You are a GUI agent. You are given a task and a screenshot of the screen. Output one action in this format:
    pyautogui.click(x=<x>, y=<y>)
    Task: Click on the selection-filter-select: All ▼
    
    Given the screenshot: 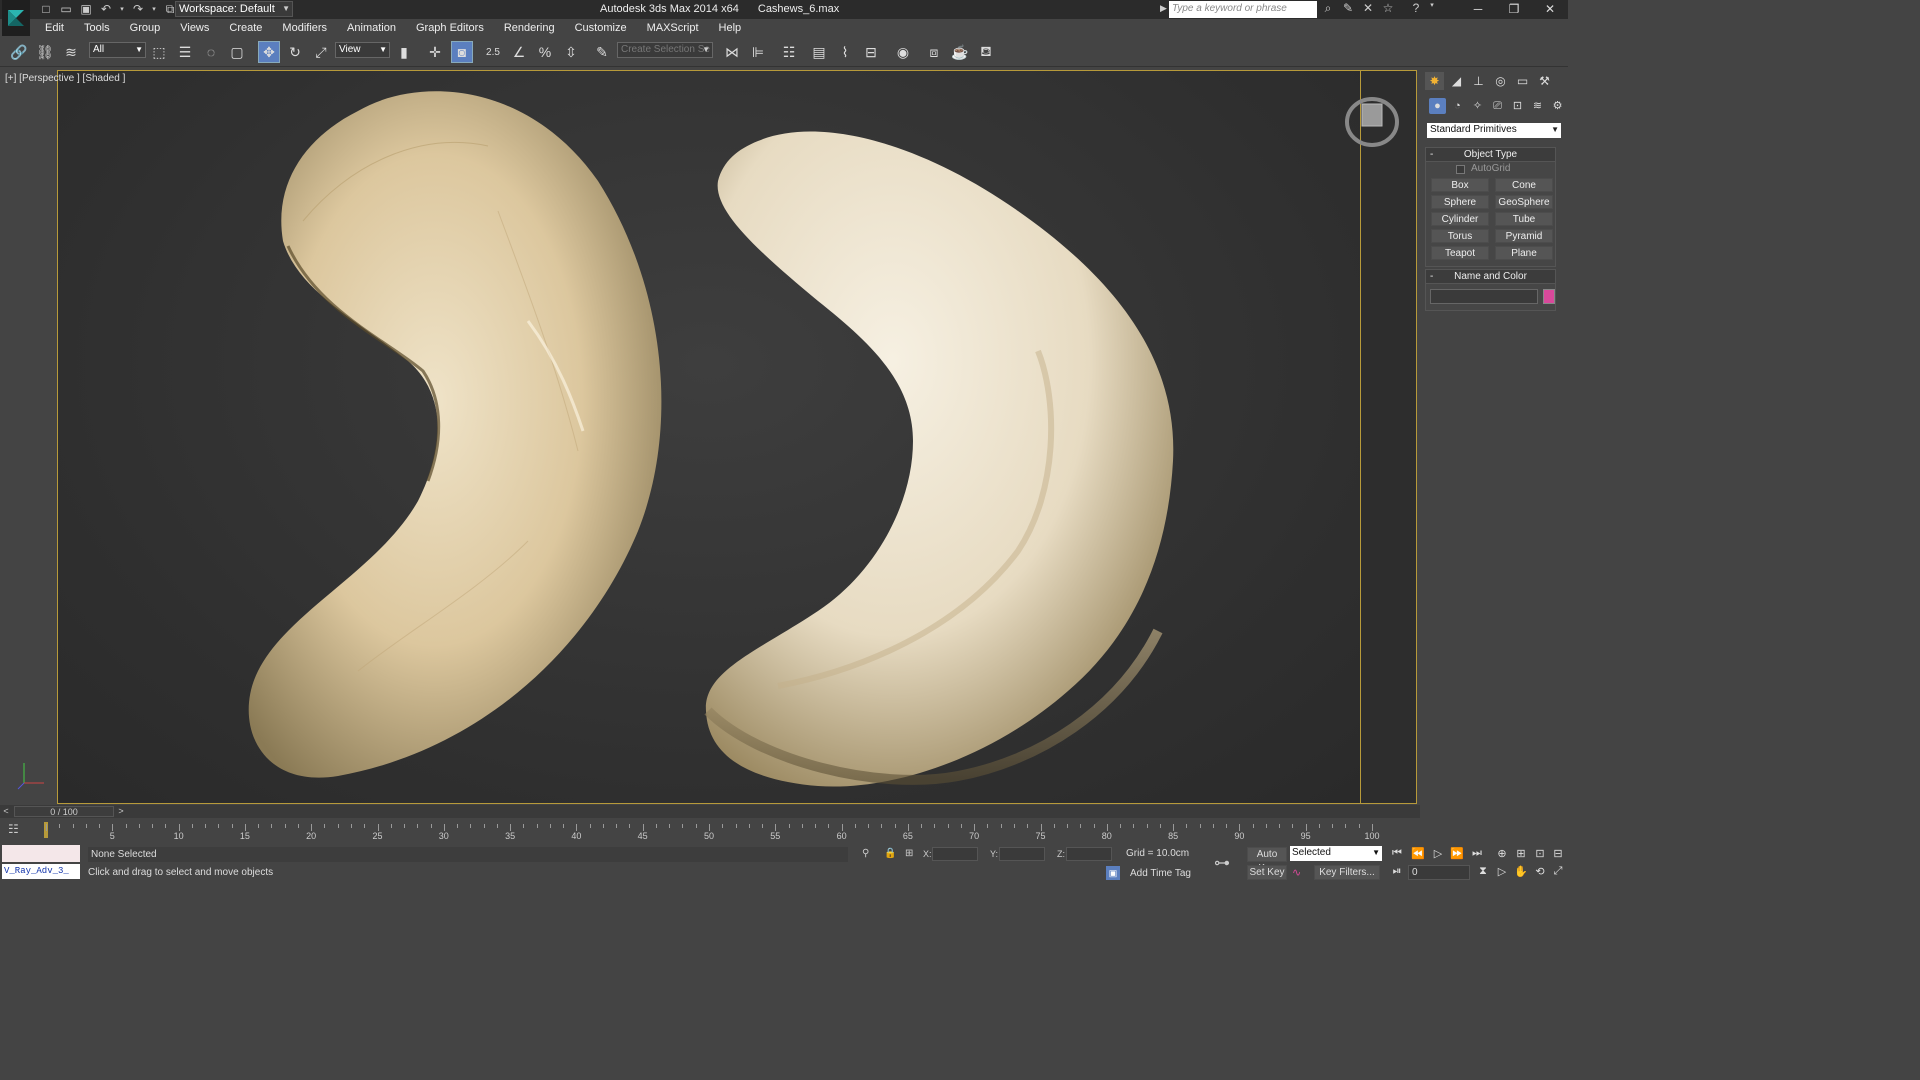 What is the action you would take?
    pyautogui.click(x=117, y=50)
    